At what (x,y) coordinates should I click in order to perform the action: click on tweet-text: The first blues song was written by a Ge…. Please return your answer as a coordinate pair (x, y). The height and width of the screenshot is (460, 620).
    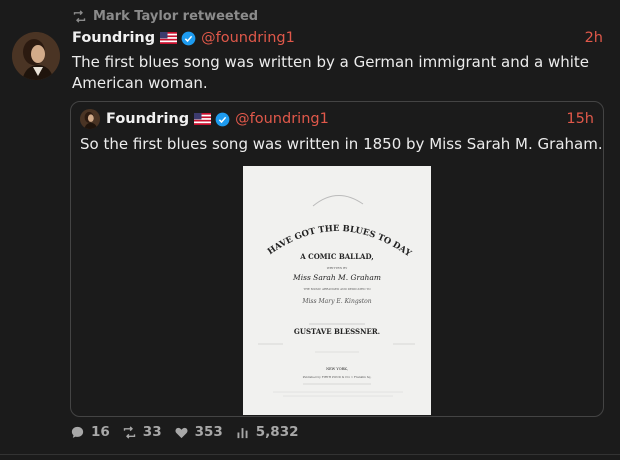
    Looking at the image, I should click on (331, 72).